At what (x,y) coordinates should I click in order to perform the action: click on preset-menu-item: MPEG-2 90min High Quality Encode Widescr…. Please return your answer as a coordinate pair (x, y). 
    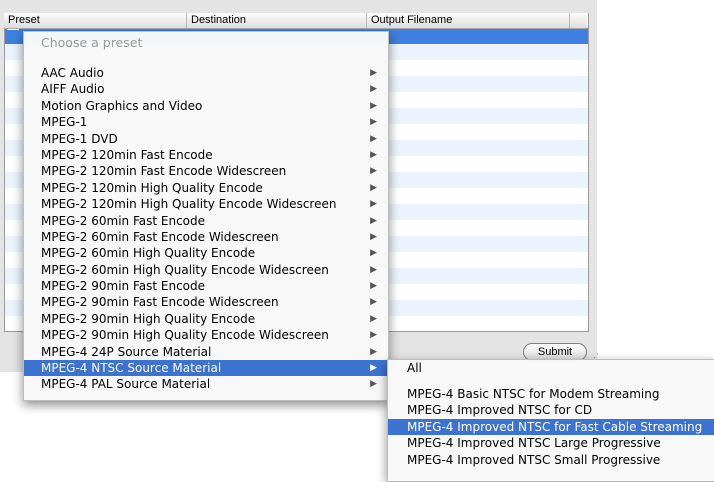
    Looking at the image, I should click on (206, 335).